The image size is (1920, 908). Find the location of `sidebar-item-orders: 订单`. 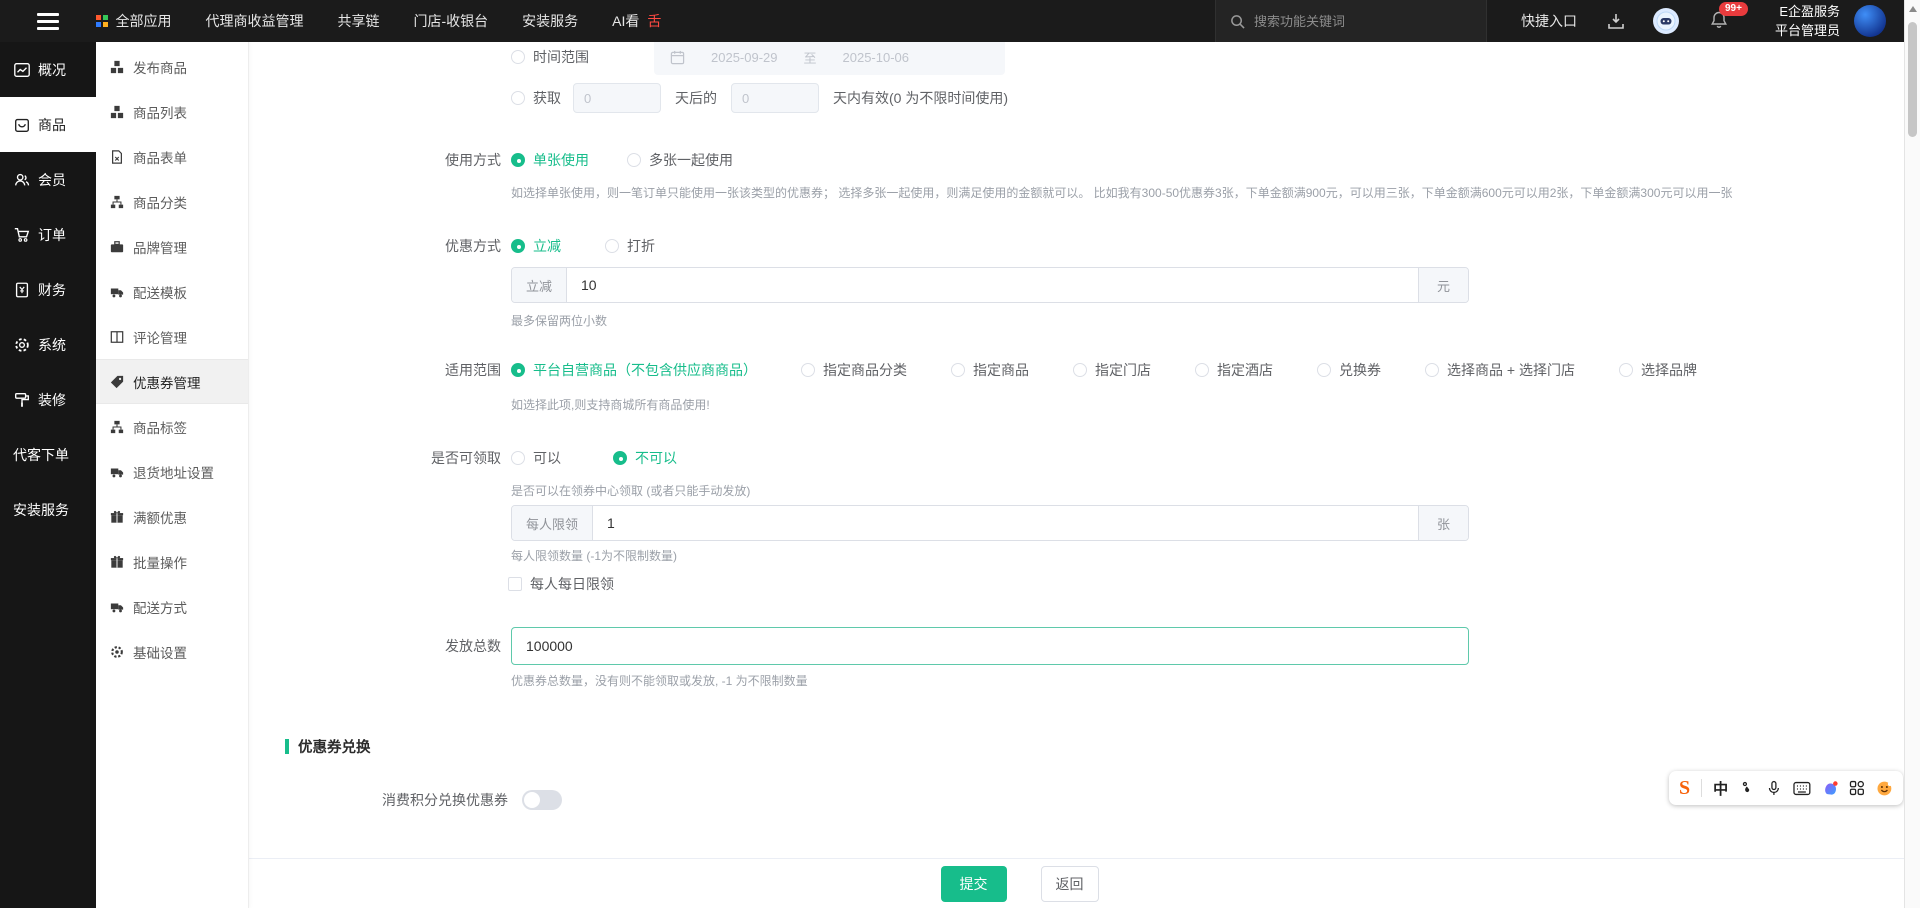

sidebar-item-orders: 订单 is located at coordinates (48, 234).